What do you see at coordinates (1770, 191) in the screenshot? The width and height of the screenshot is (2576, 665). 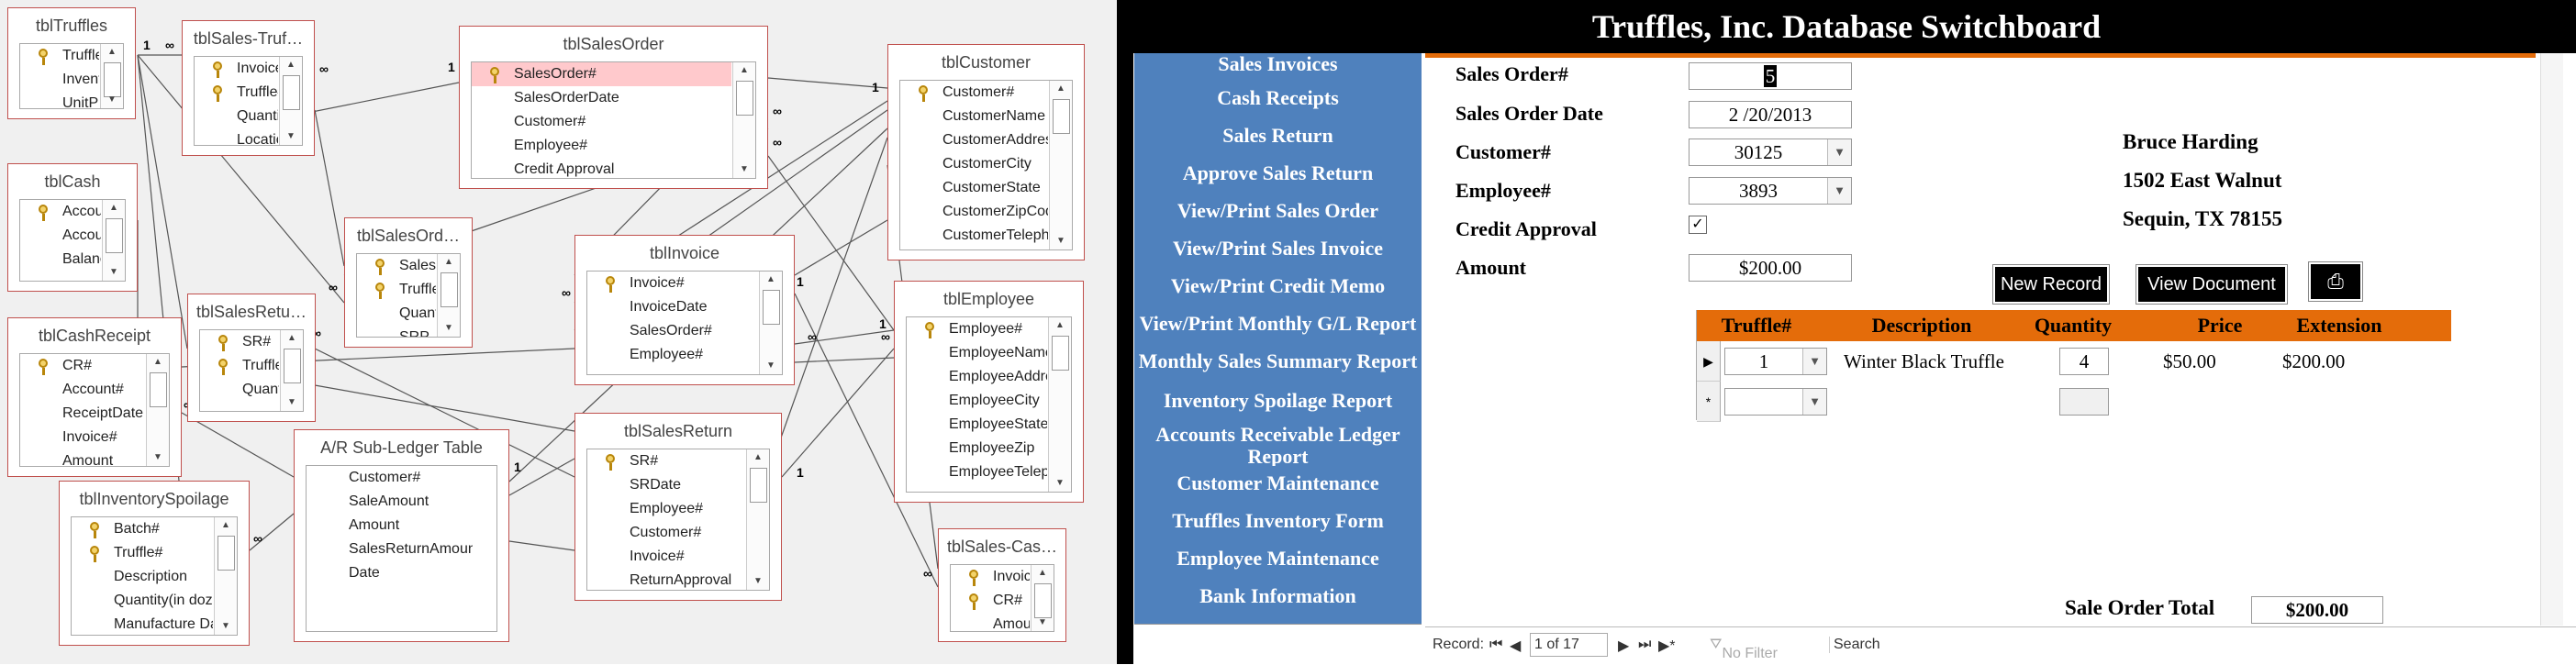 I see `employee-combo: 3893 ▼` at bounding box center [1770, 191].